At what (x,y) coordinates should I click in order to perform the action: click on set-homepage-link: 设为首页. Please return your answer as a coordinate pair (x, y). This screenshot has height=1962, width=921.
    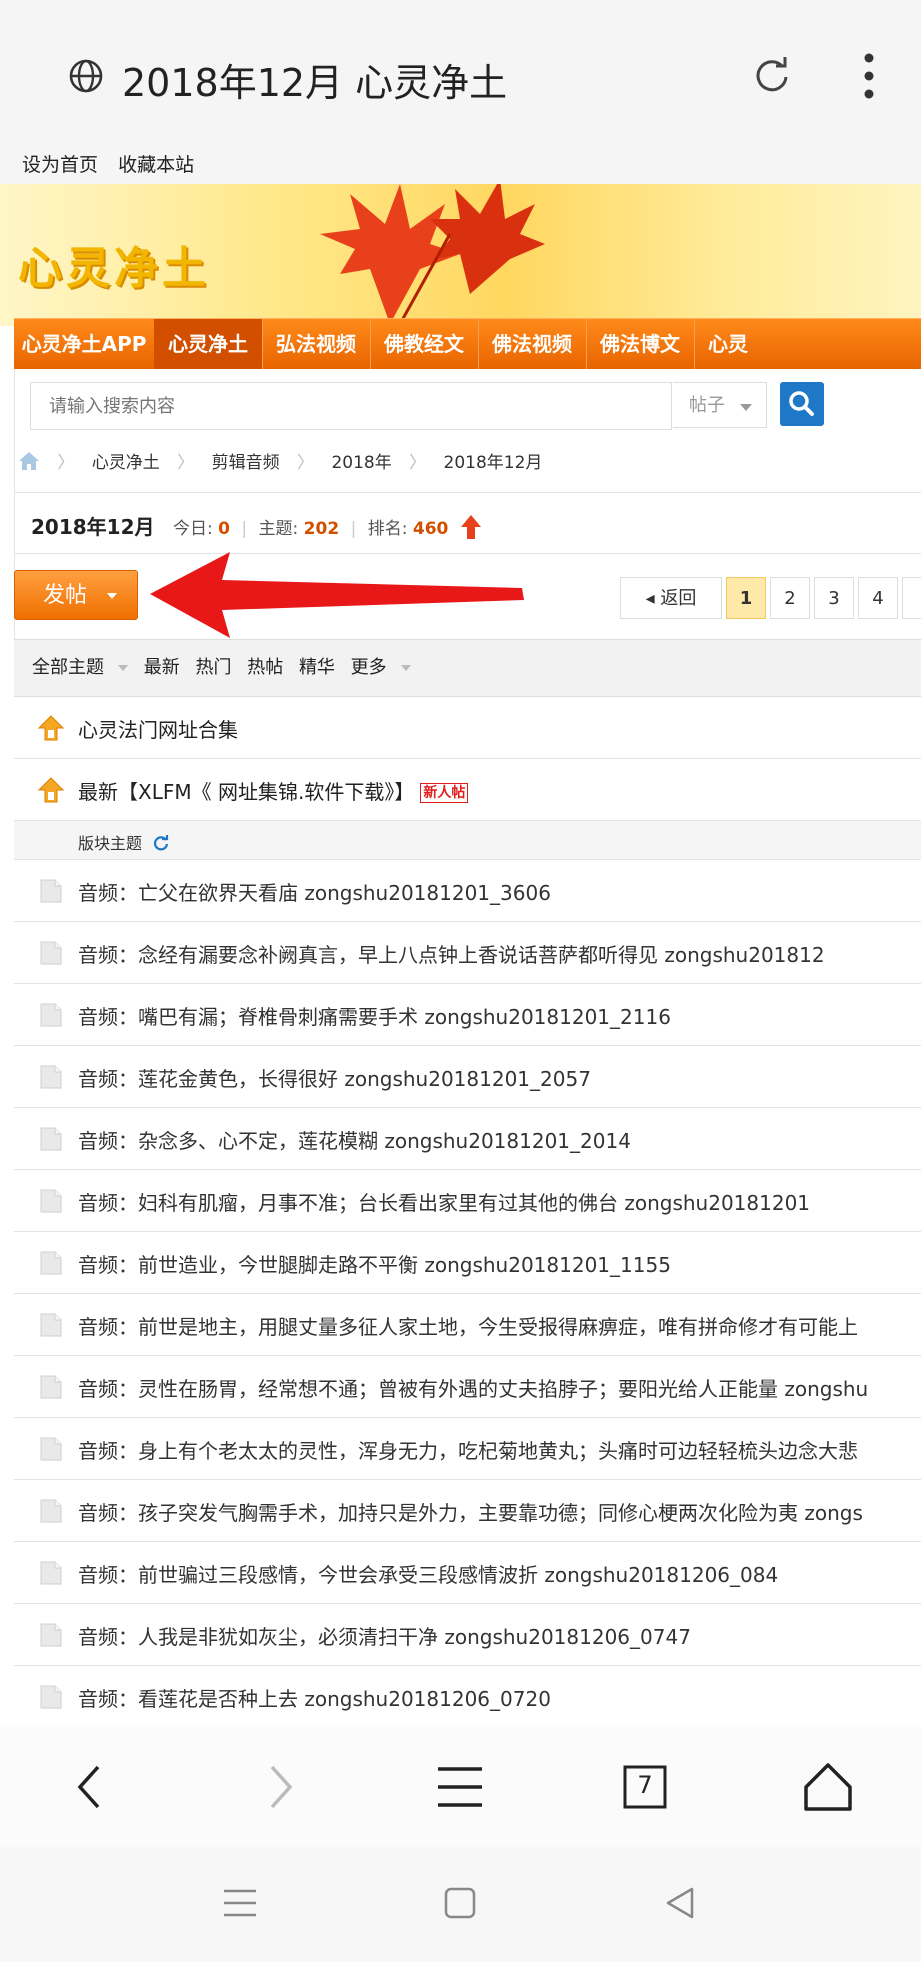
    Looking at the image, I should click on (60, 165).